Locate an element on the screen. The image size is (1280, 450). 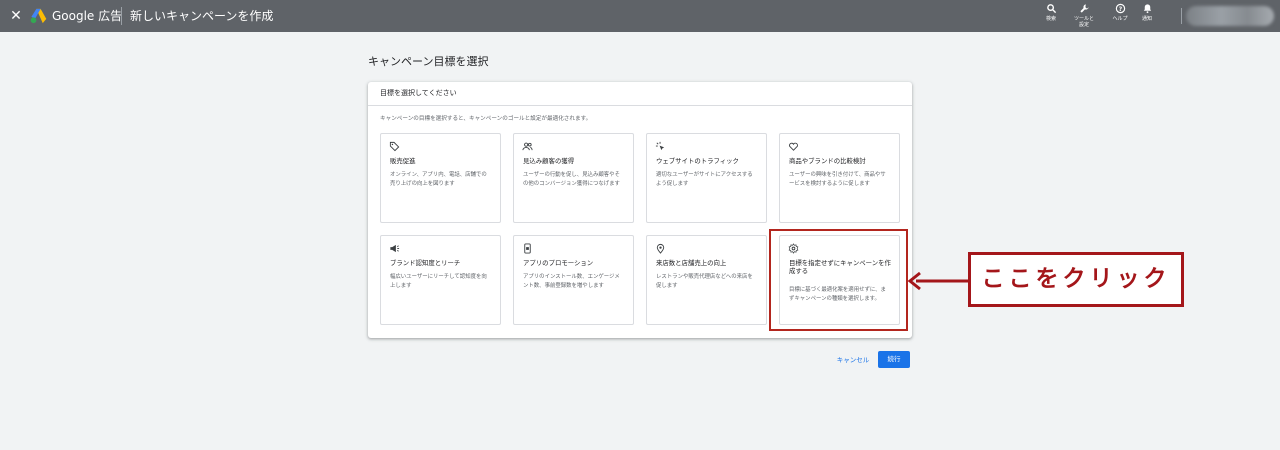
wrench-icon is located at coordinates (1084, 8).